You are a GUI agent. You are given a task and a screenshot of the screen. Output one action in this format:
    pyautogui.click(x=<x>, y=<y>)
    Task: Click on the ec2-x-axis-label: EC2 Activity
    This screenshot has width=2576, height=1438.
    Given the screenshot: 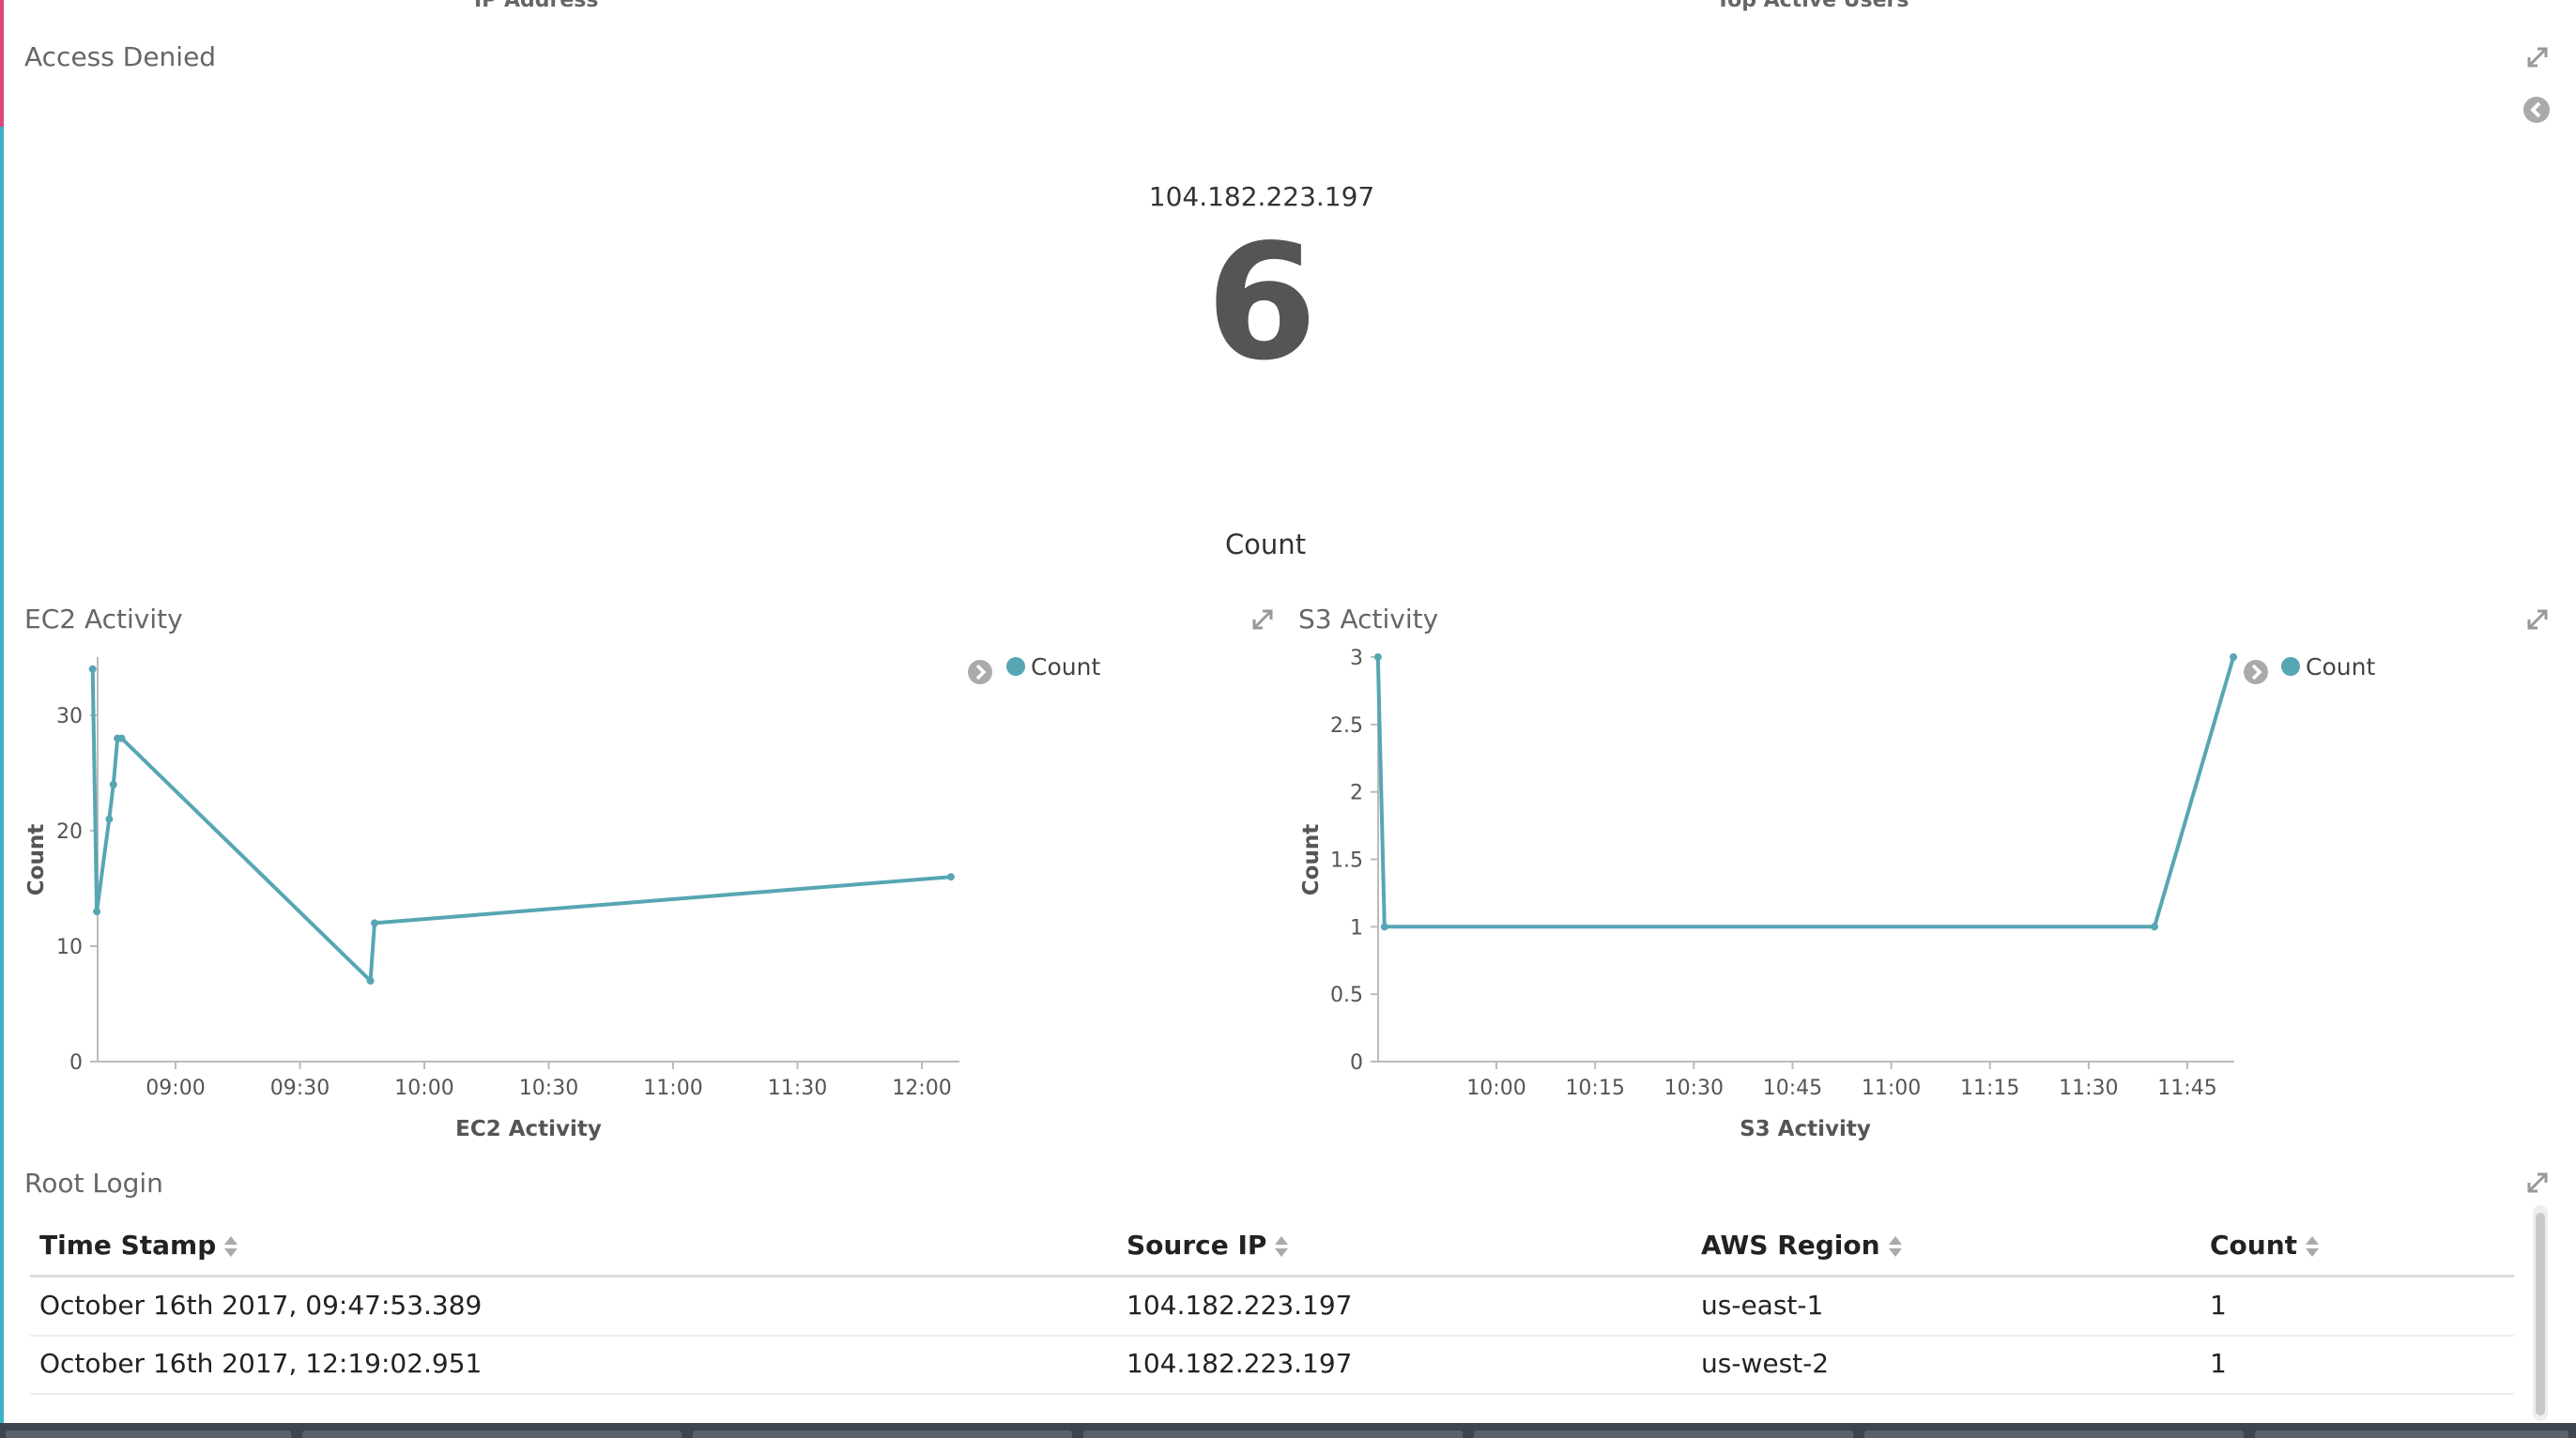 What is the action you would take?
    pyautogui.click(x=529, y=1129)
    